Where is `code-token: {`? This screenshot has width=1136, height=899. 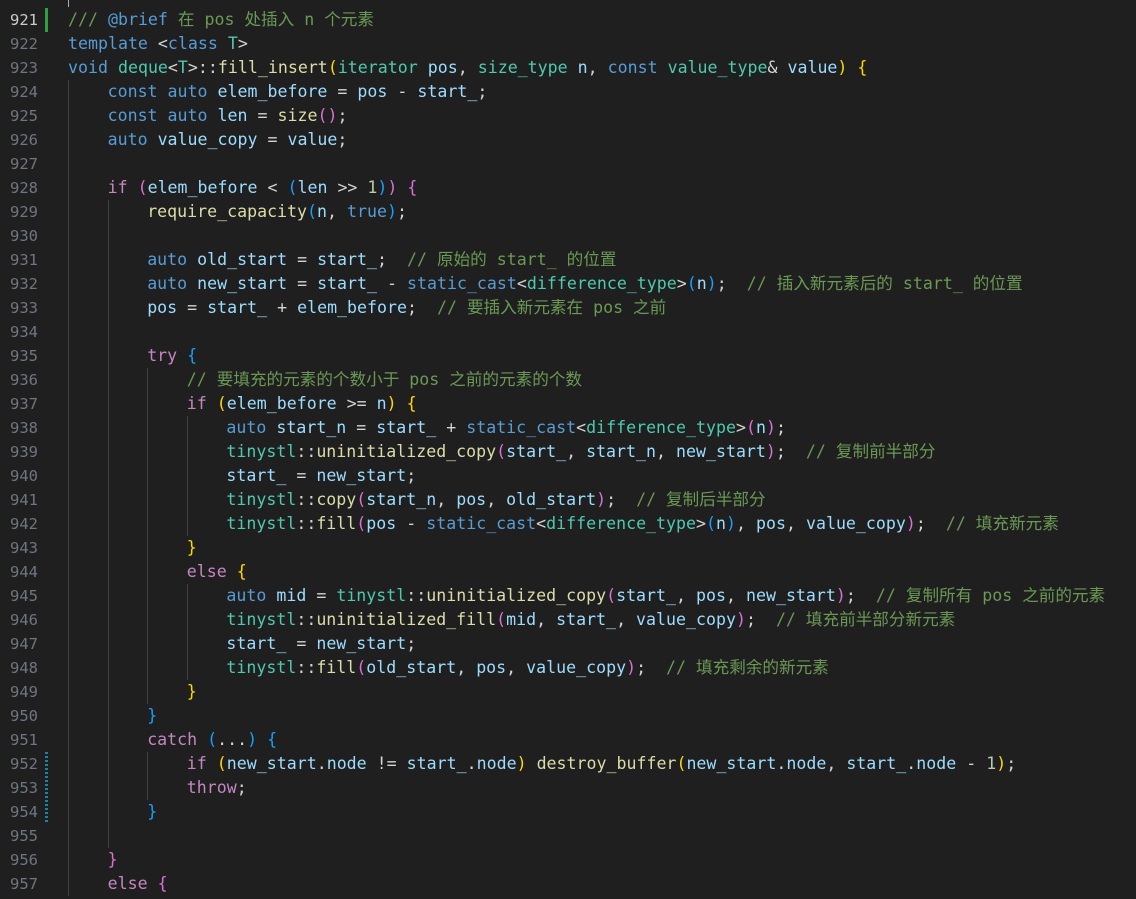
code-token: { is located at coordinates (411, 403).